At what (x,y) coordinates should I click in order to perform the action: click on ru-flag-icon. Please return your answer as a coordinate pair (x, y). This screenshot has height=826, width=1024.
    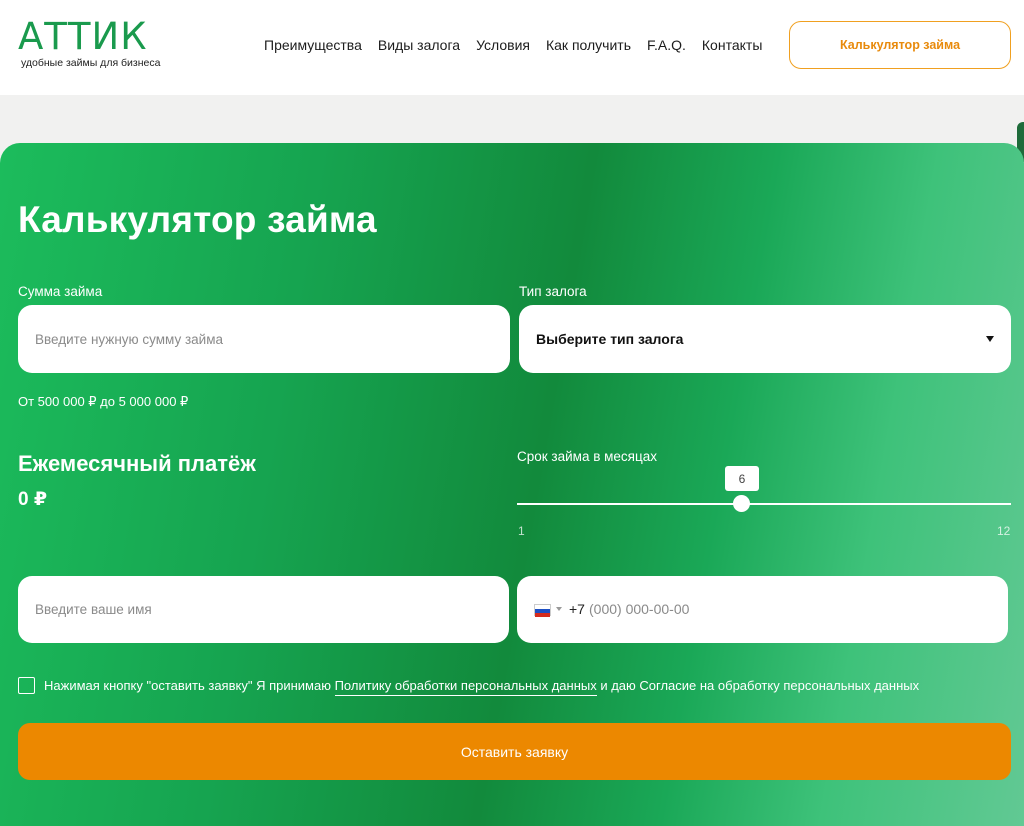
    Looking at the image, I should click on (542, 610).